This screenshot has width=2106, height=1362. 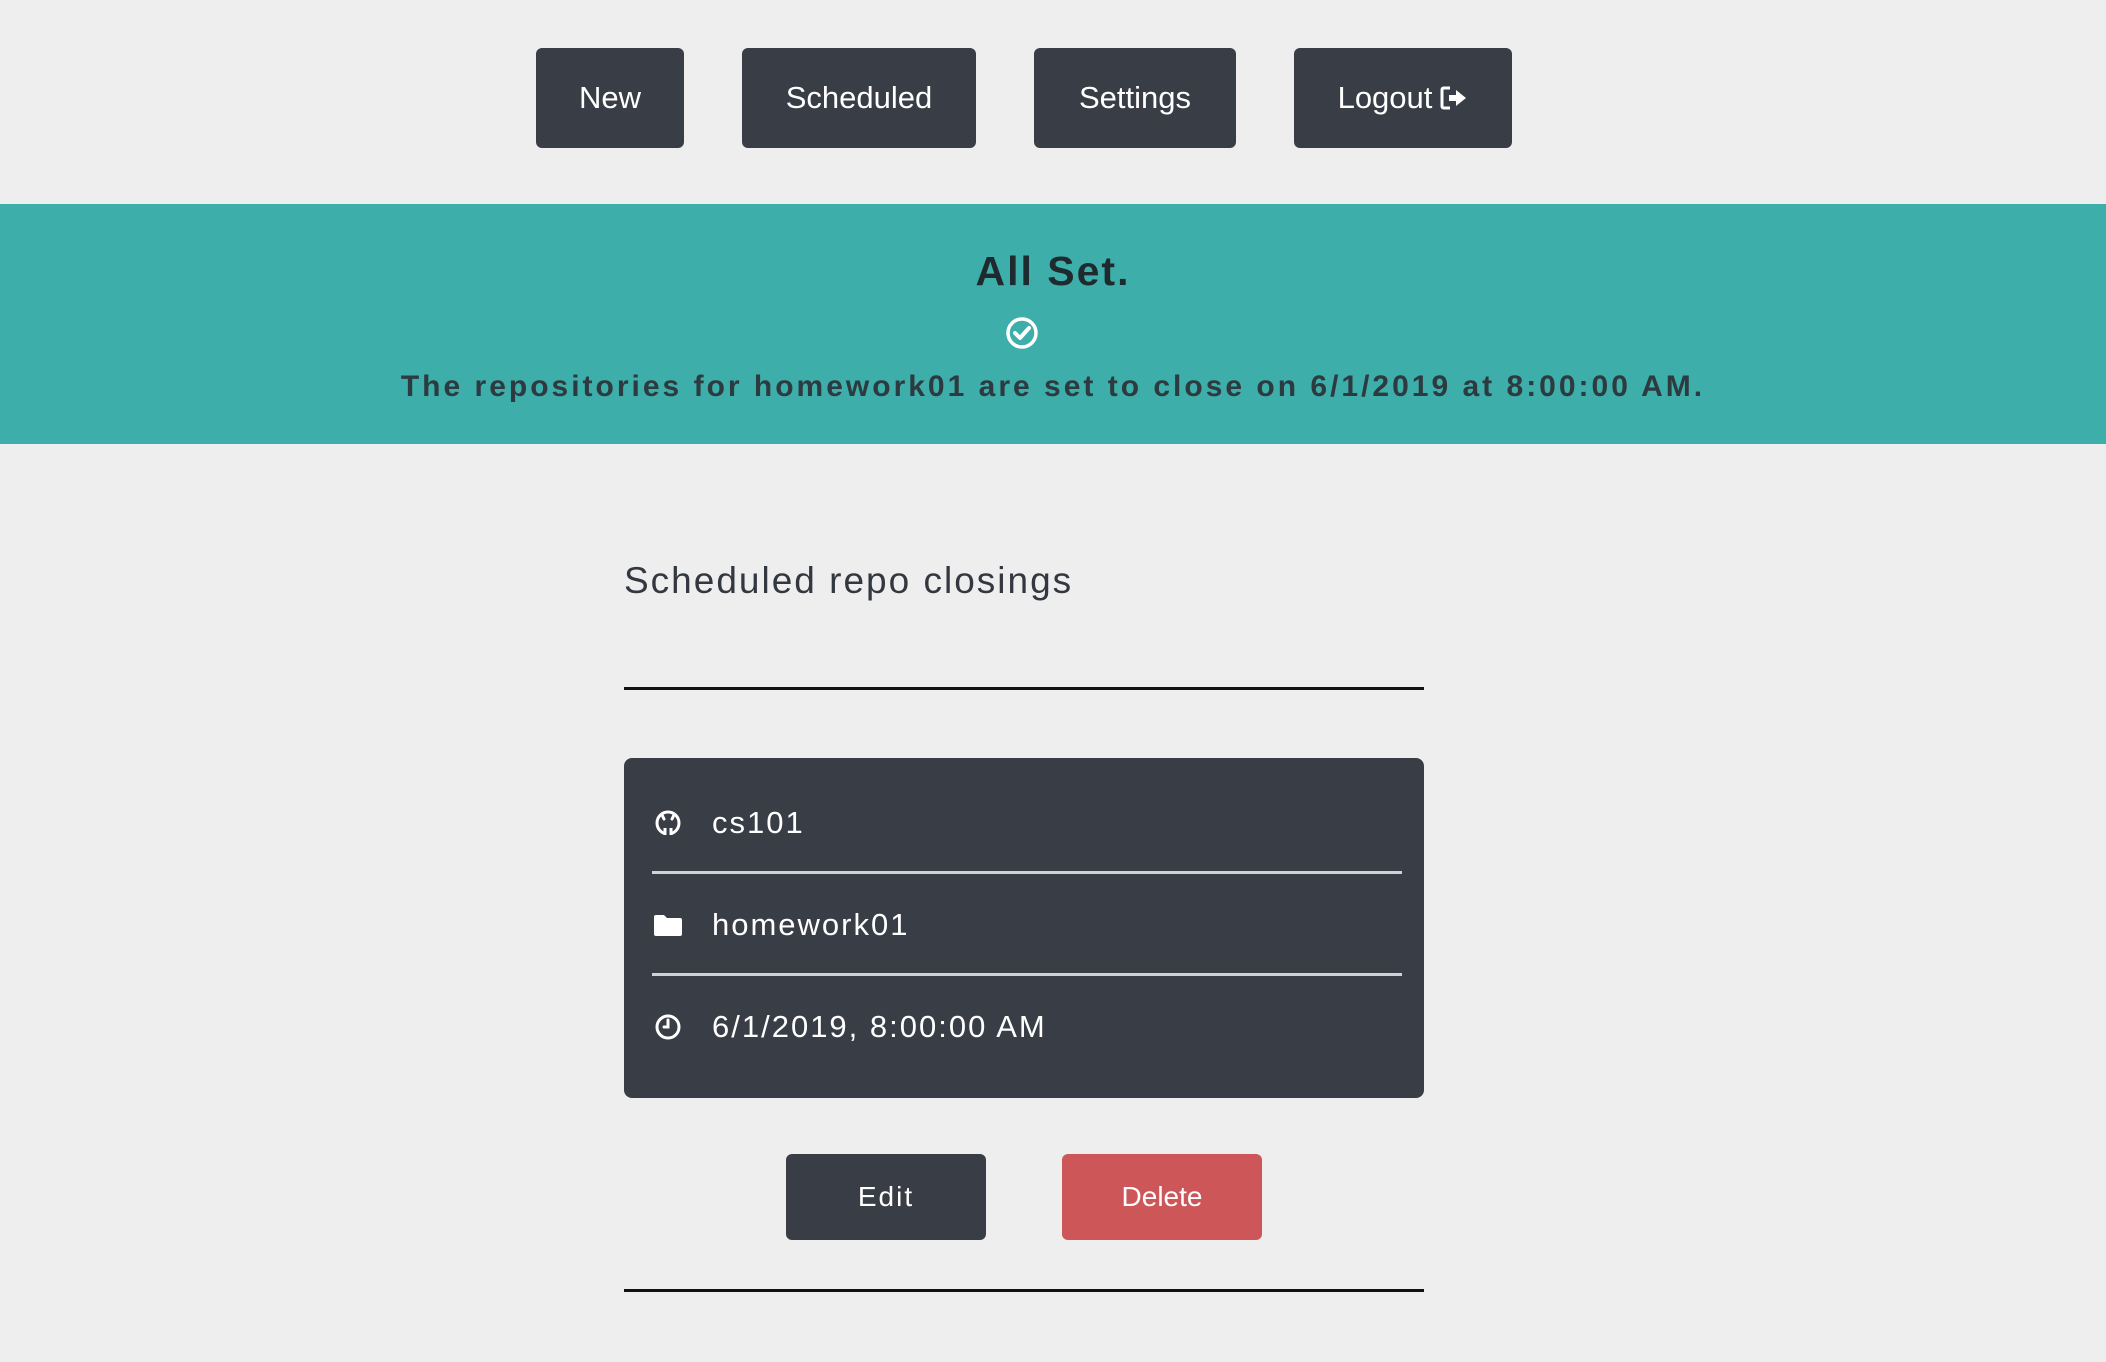 What do you see at coordinates (1454, 98) in the screenshot?
I see `sign-out-icon` at bounding box center [1454, 98].